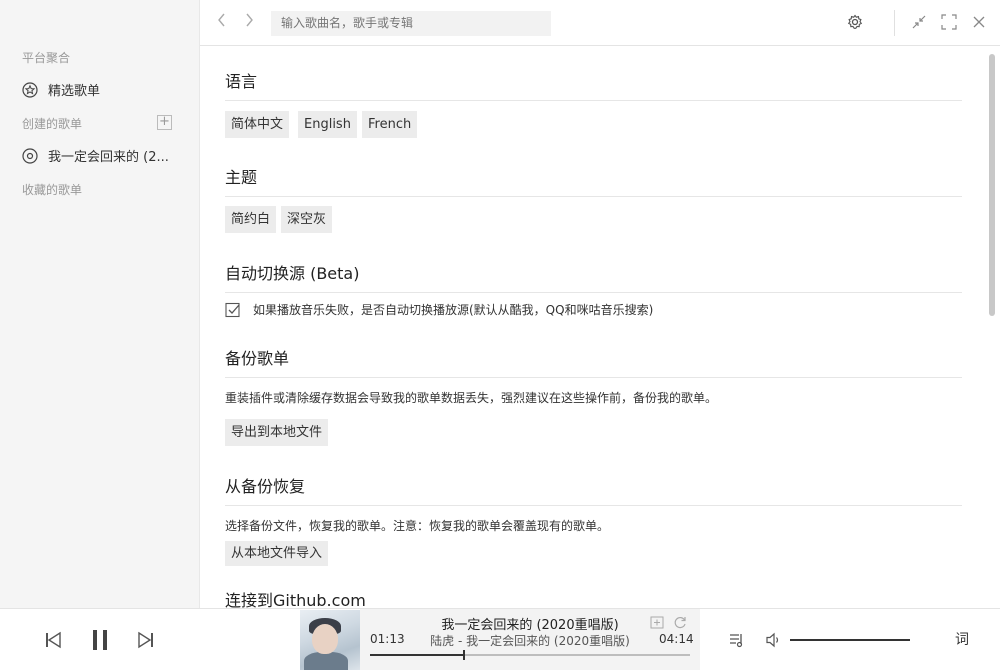 This screenshot has height=670, width=1000. Describe the element at coordinates (774, 640) in the screenshot. I see `volume-icon` at that location.